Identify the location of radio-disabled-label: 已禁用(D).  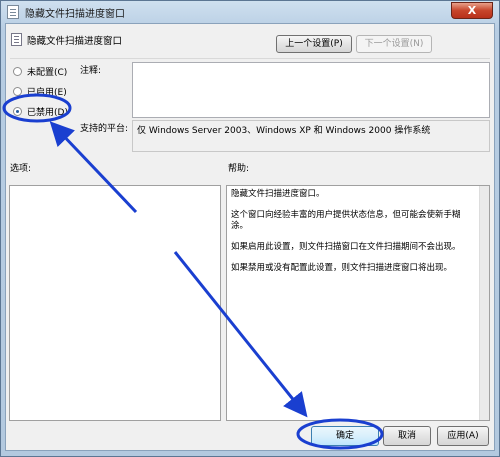
(47, 113).